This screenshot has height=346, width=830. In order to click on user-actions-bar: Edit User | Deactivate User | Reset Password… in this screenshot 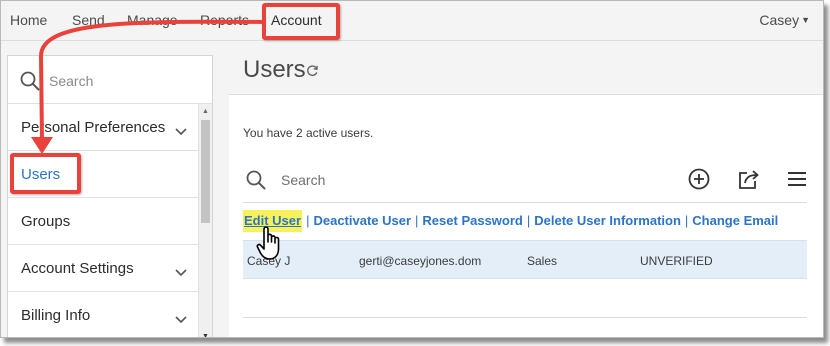, I will do `click(510, 221)`.